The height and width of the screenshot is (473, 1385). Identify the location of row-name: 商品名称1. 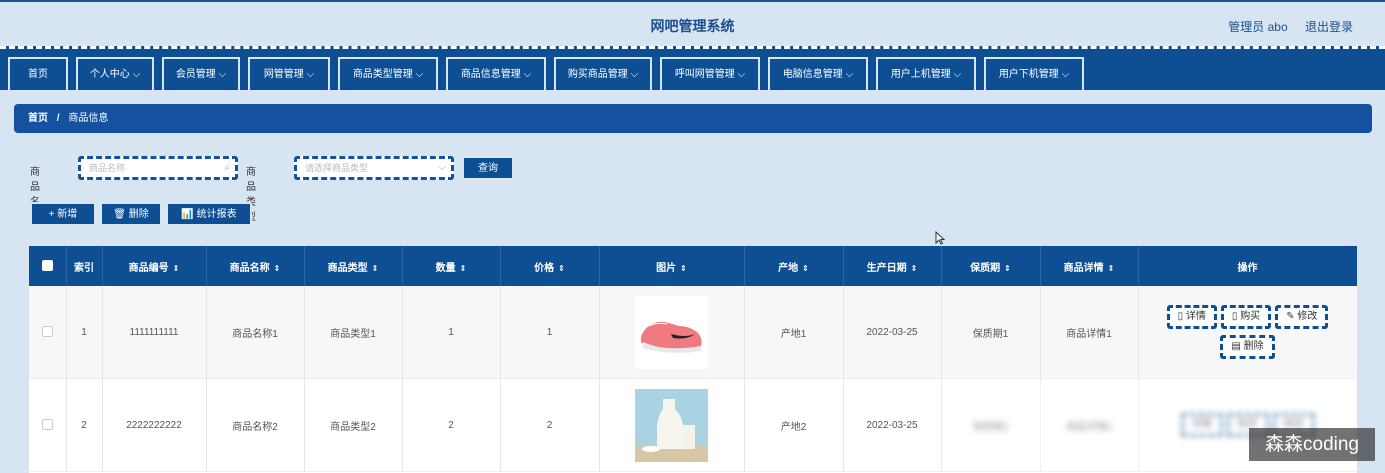
(255, 332).